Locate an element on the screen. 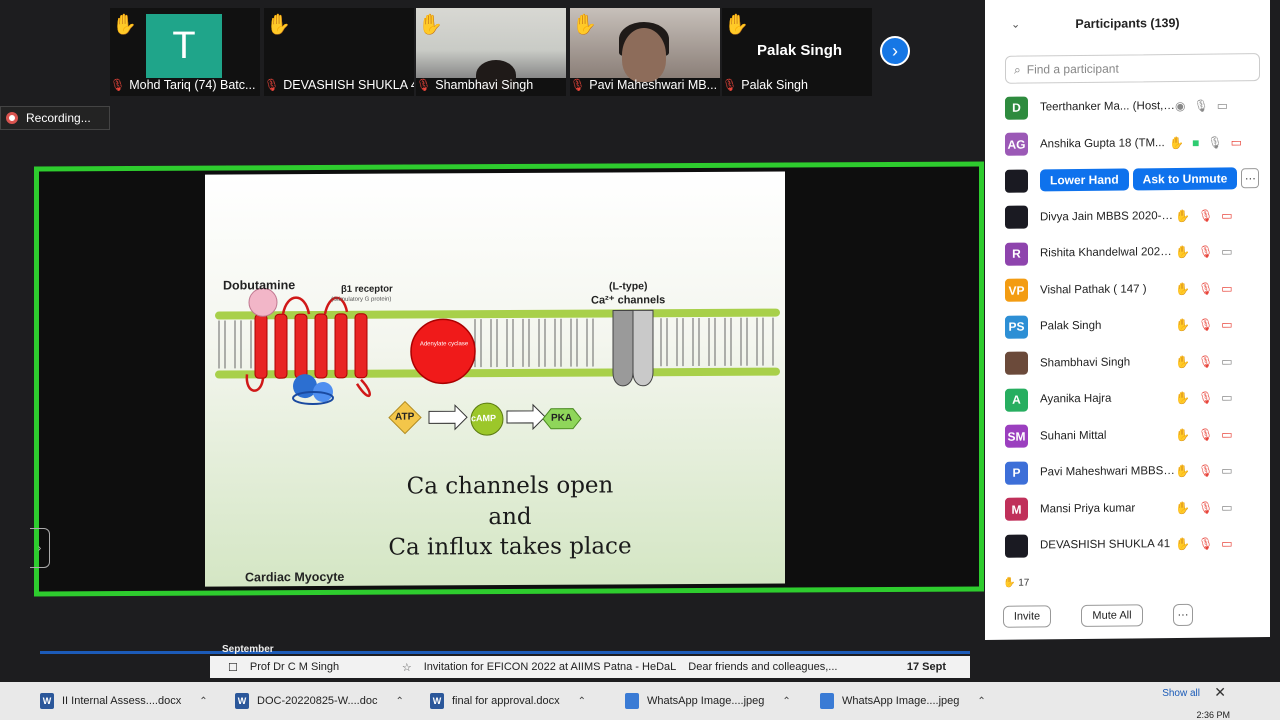 The width and height of the screenshot is (1280, 720). search-icon: ⌕ is located at coordinates (1017, 69).